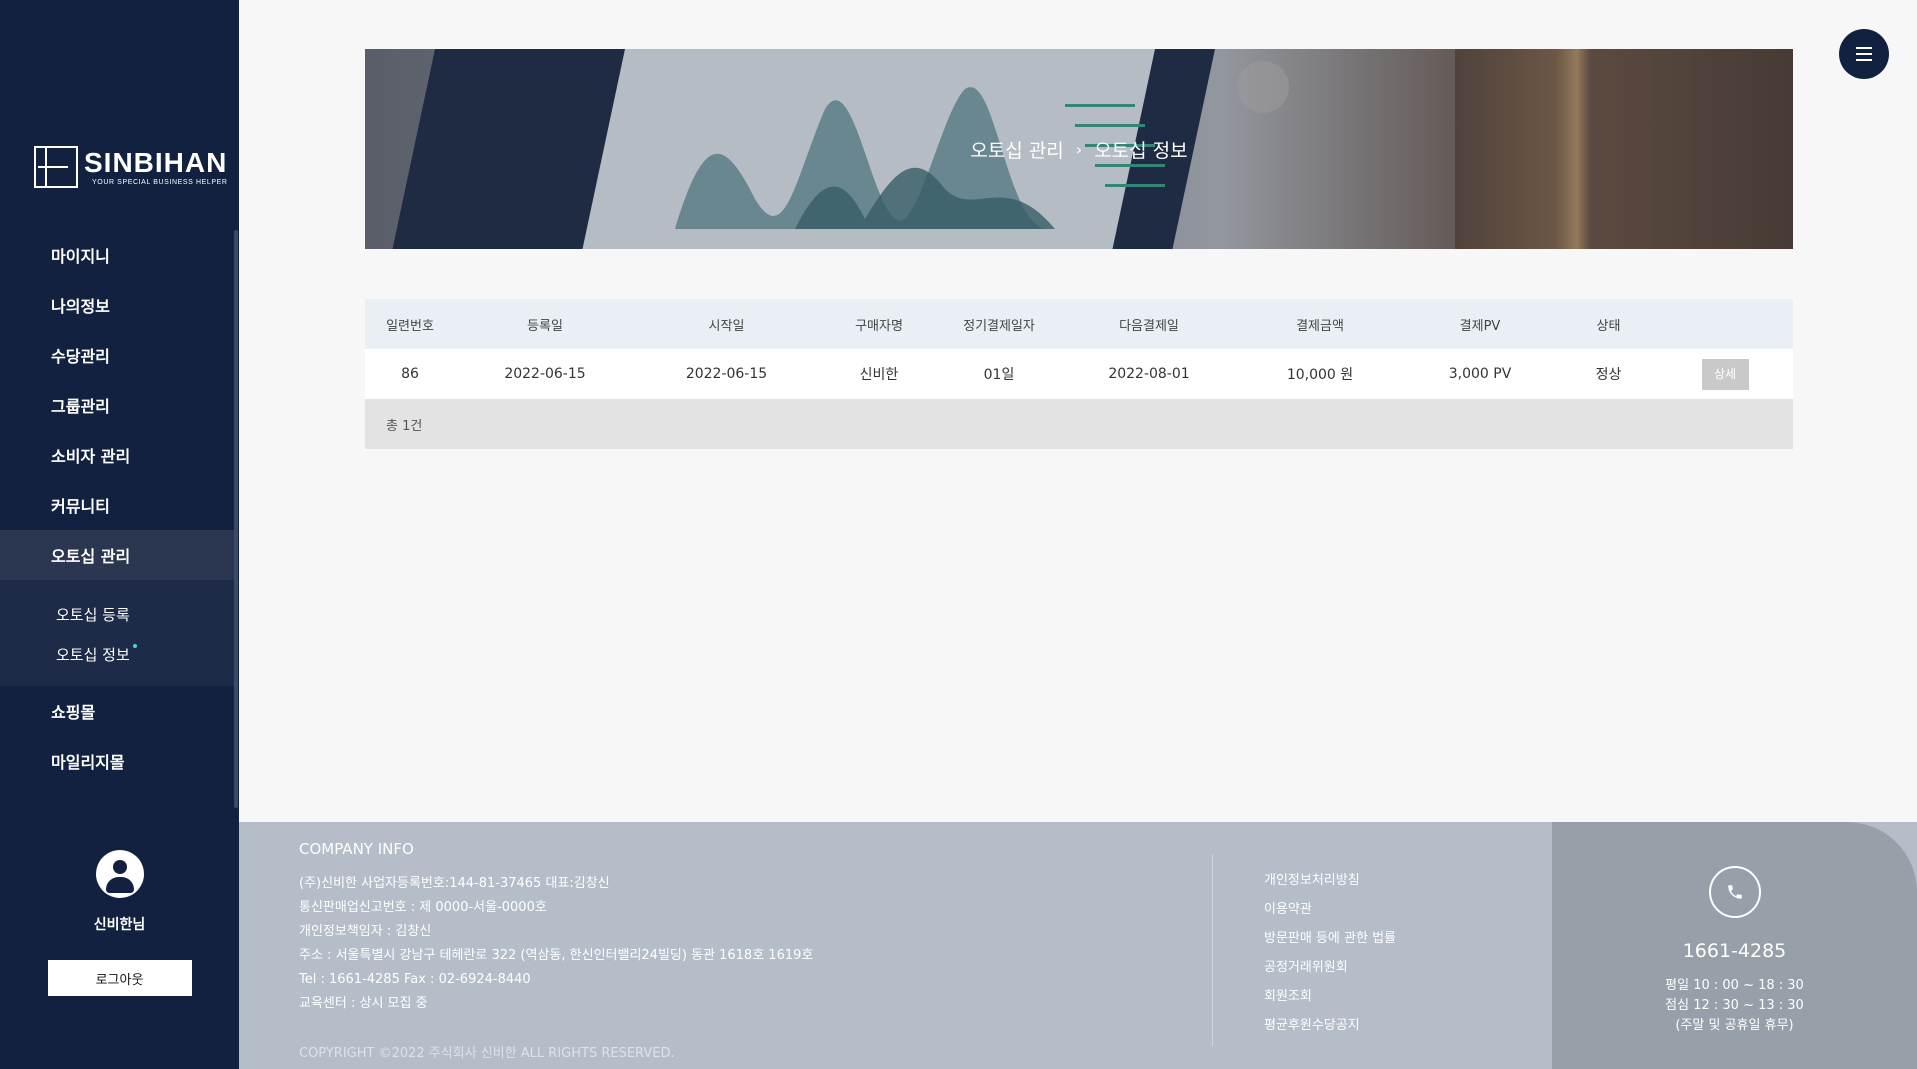 This screenshot has width=1917, height=1069. What do you see at coordinates (1608, 375) in the screenshot?
I see `cell-status: 정상` at bounding box center [1608, 375].